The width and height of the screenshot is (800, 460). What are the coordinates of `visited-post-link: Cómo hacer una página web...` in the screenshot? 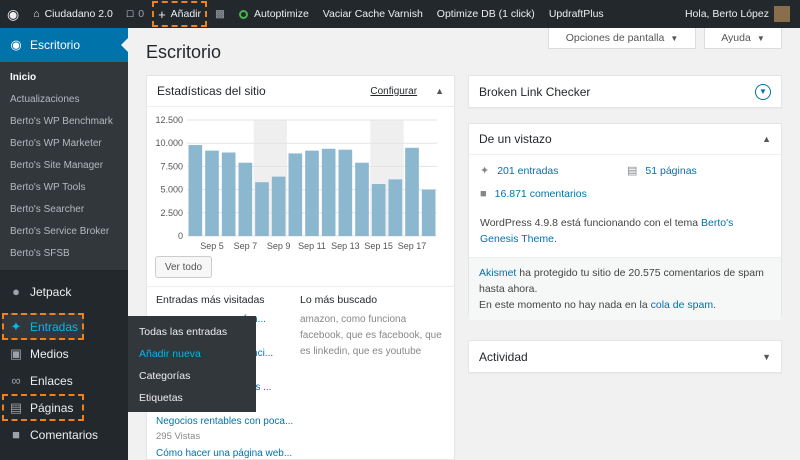 It's located at (224, 453).